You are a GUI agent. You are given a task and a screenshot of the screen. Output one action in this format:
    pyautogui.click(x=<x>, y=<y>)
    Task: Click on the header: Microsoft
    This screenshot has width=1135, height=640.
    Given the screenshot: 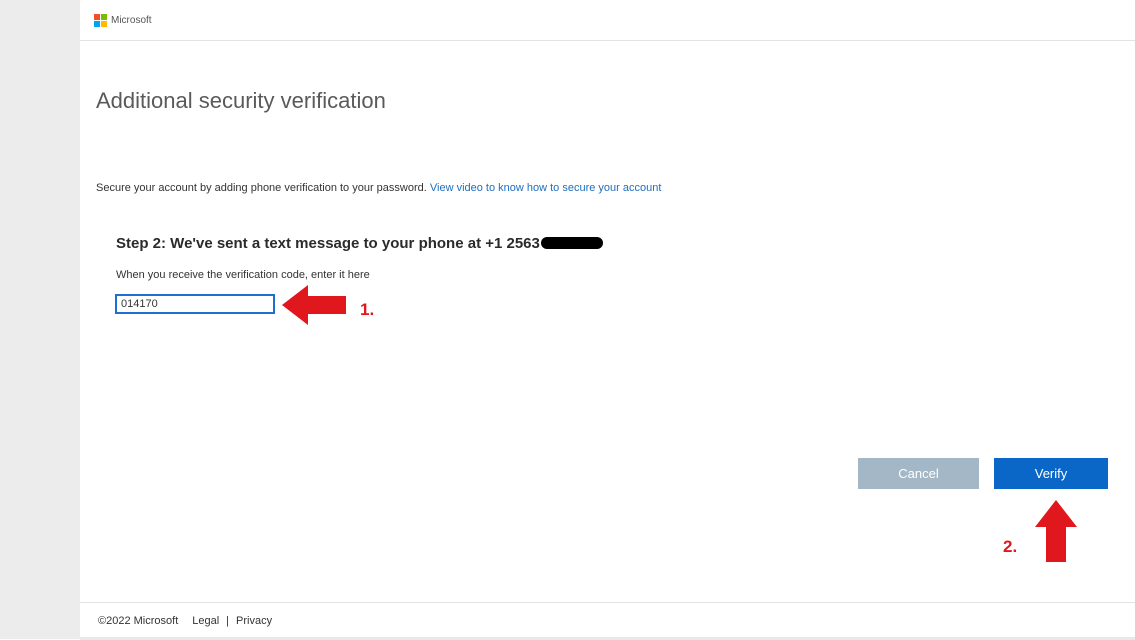 What is the action you would take?
    pyautogui.click(x=607, y=20)
    